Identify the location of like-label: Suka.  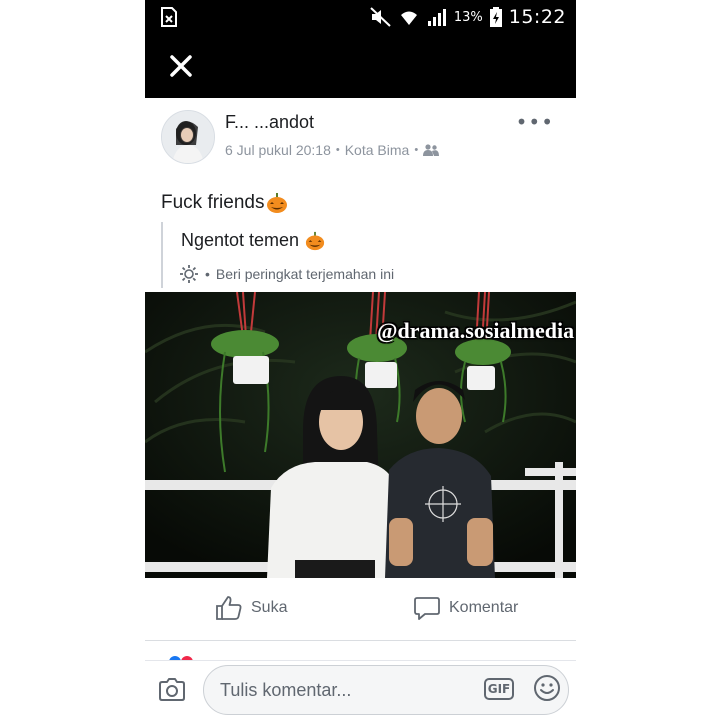
(269, 607).